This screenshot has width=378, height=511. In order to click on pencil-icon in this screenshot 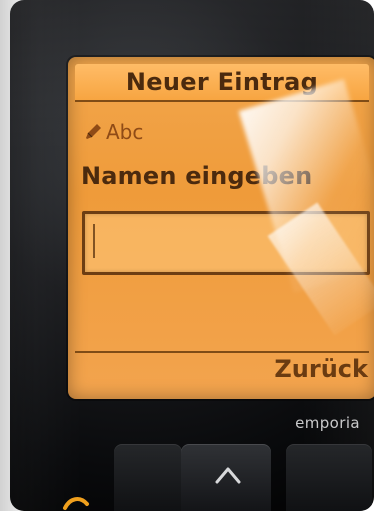, I will do `click(93, 131)`.